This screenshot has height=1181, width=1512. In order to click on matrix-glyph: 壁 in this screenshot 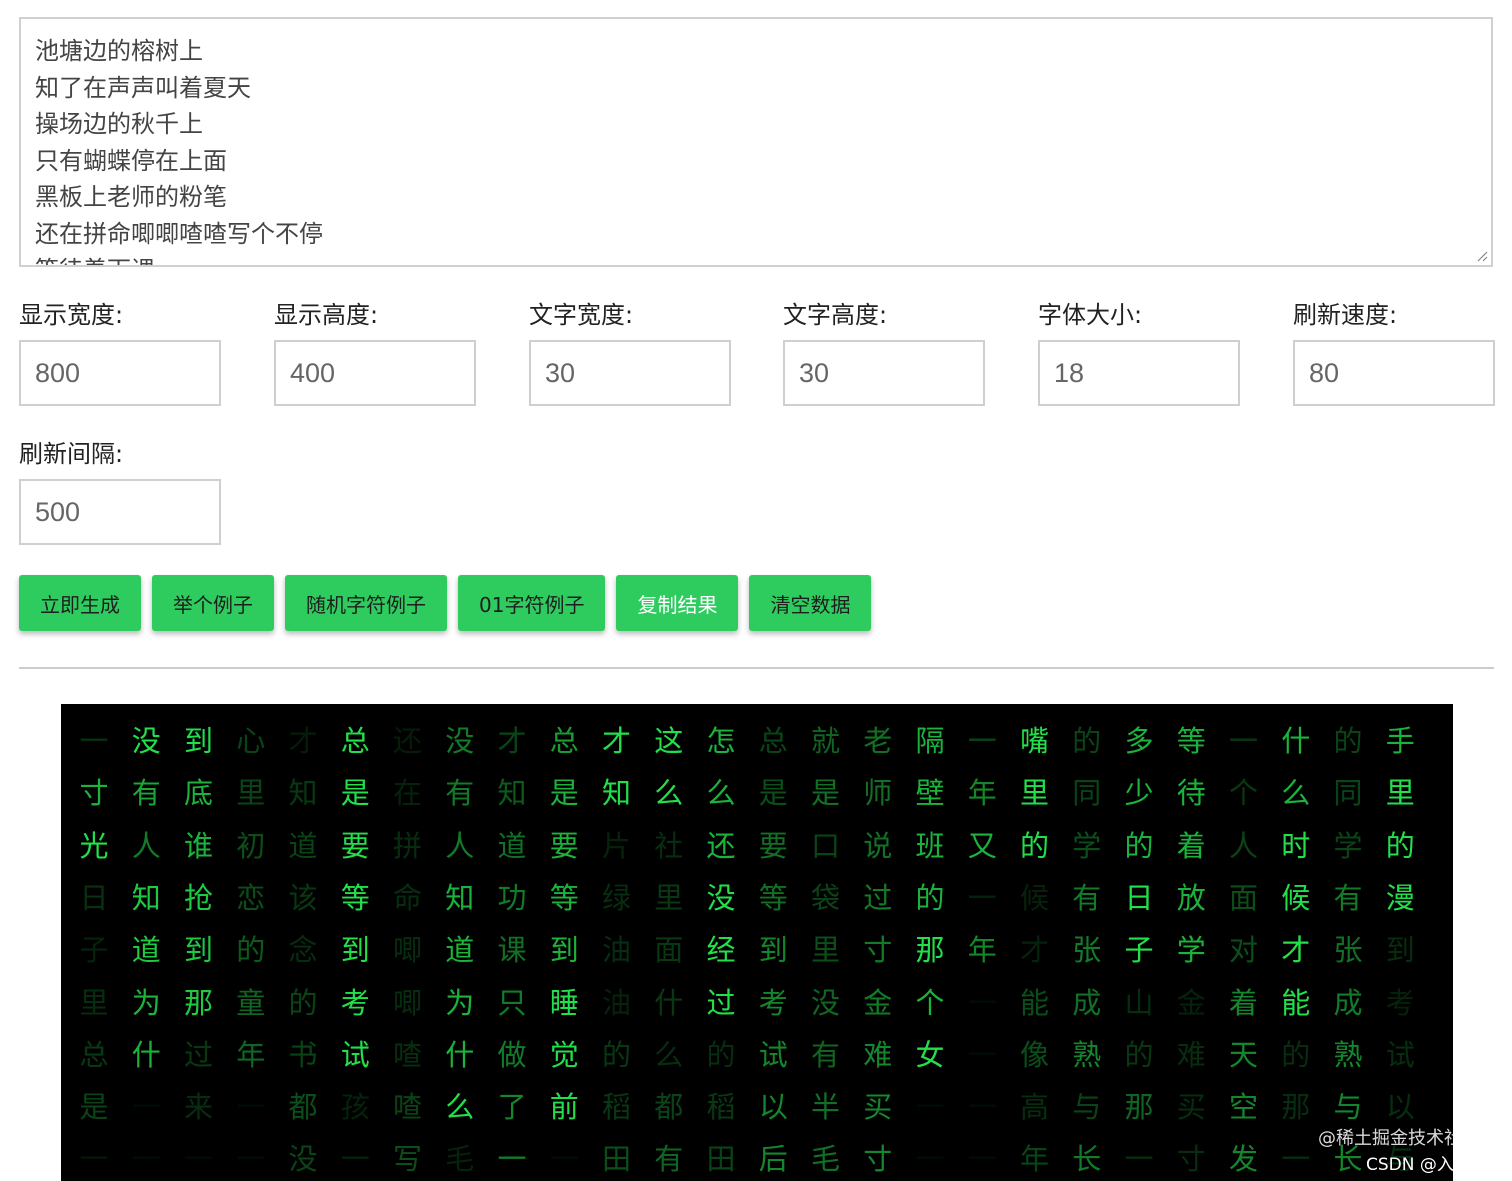, I will do `click(930, 793)`.